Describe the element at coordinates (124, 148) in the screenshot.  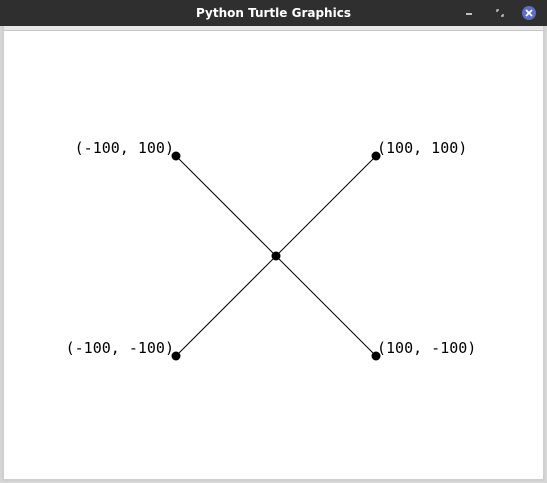
I see `coordinate-label: (-100, 100)` at that location.